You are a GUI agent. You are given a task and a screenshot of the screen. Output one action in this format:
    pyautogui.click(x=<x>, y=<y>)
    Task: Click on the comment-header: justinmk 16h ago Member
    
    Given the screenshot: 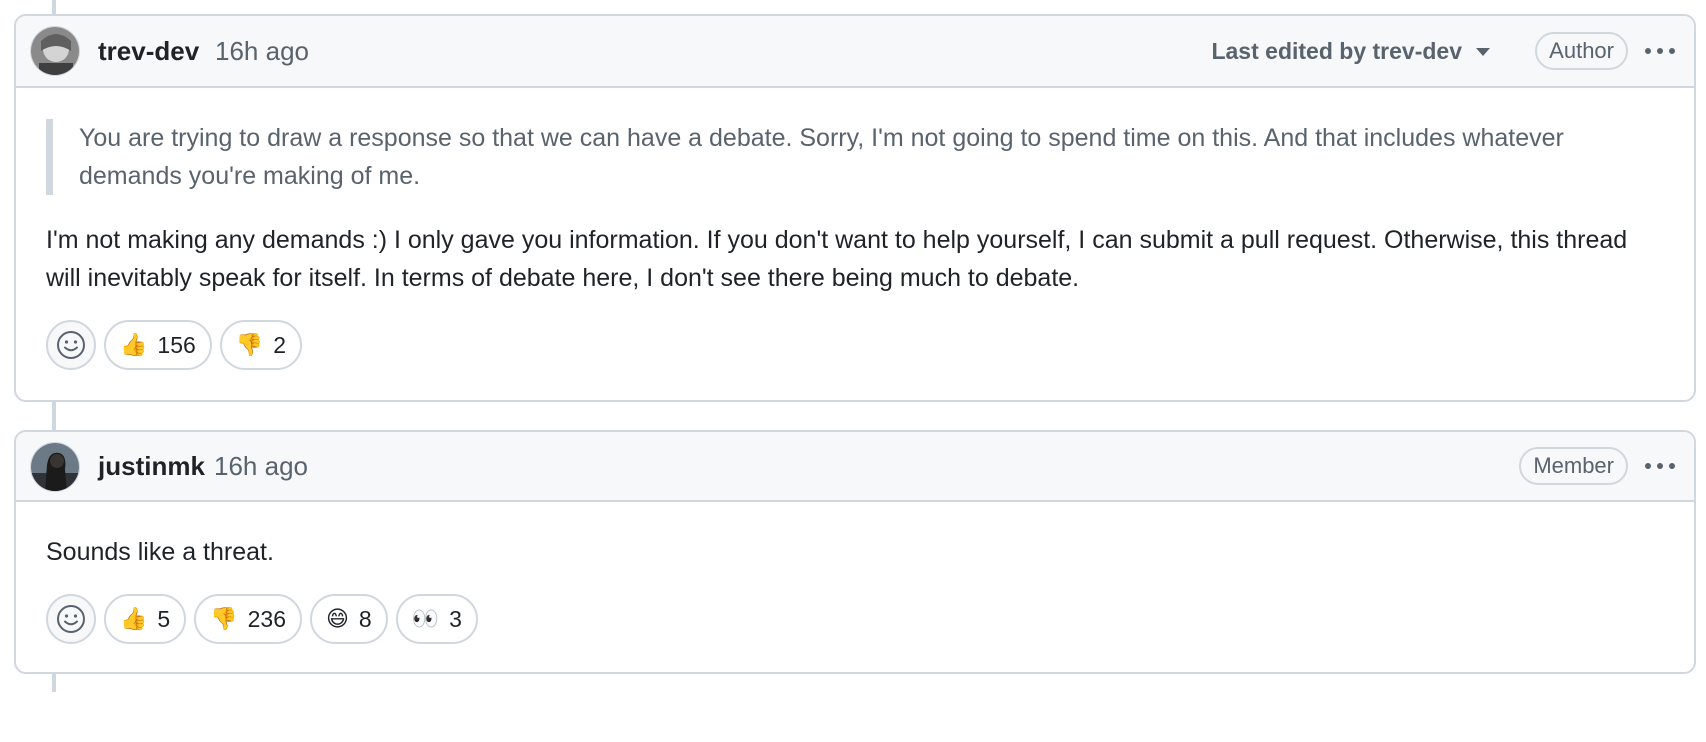 What is the action you would take?
    pyautogui.click(x=855, y=467)
    